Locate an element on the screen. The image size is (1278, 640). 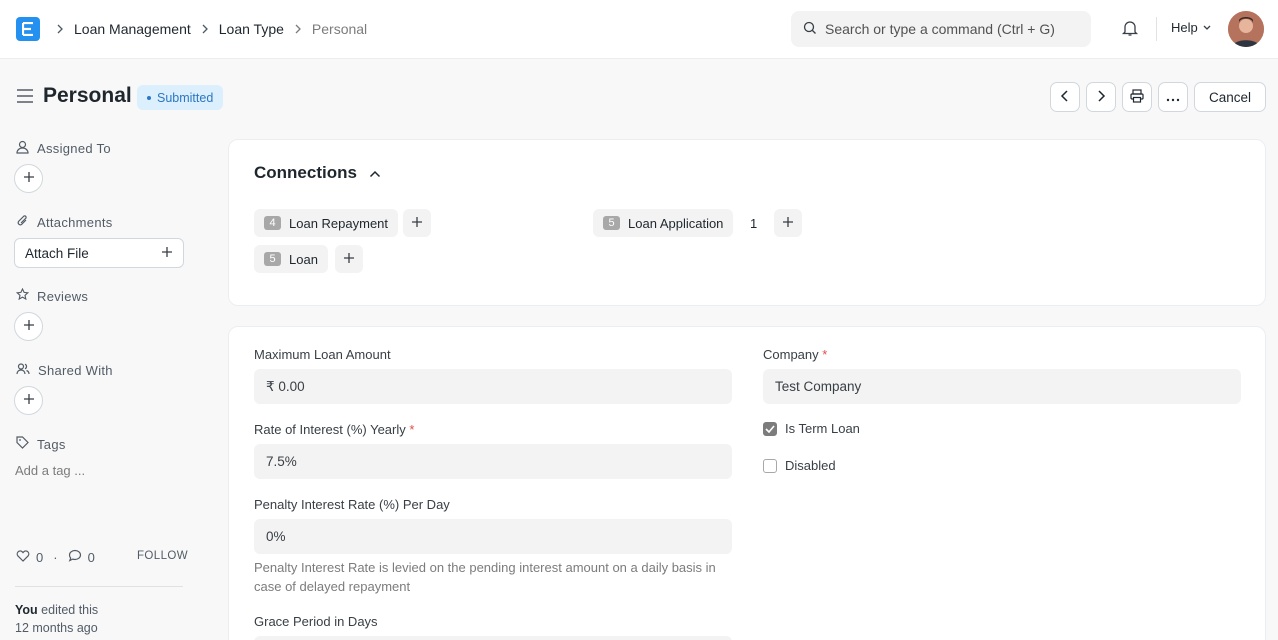
ellipsis-icon is located at coordinates (1173, 97).